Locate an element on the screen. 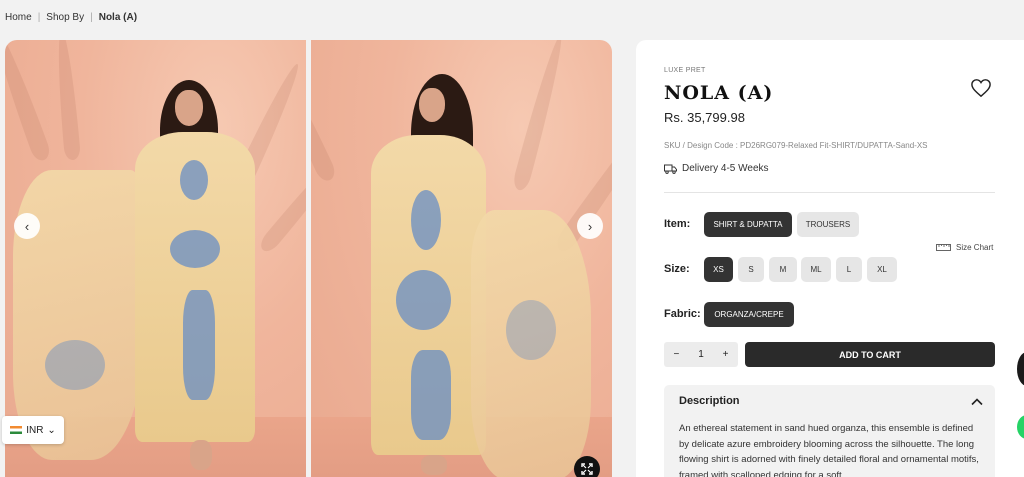 The height and width of the screenshot is (477, 1024). chevron-up-icon is located at coordinates (977, 402).